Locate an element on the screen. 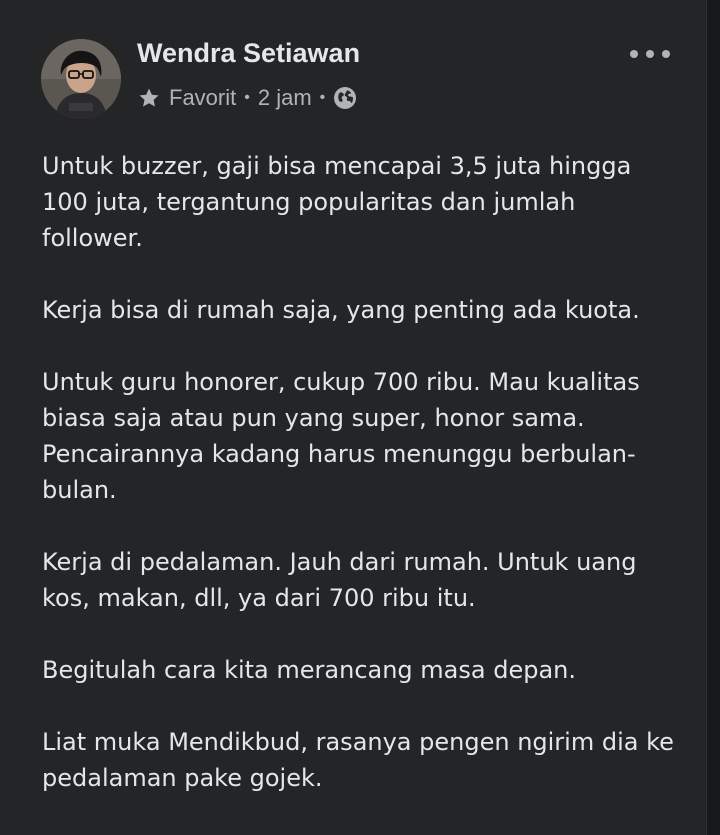 This screenshot has height=835, width=720. post-timestamp: 2 jam is located at coordinates (285, 98).